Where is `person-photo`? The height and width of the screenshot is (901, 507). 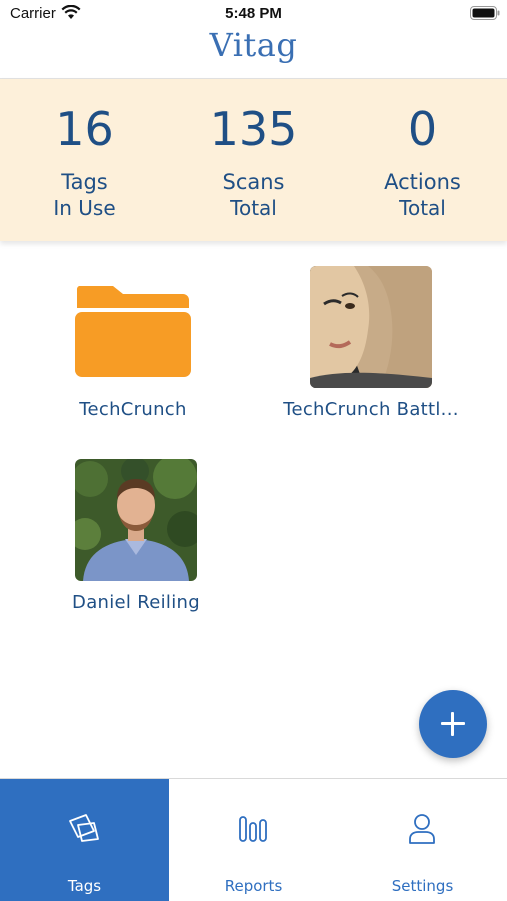 person-photo is located at coordinates (136, 520).